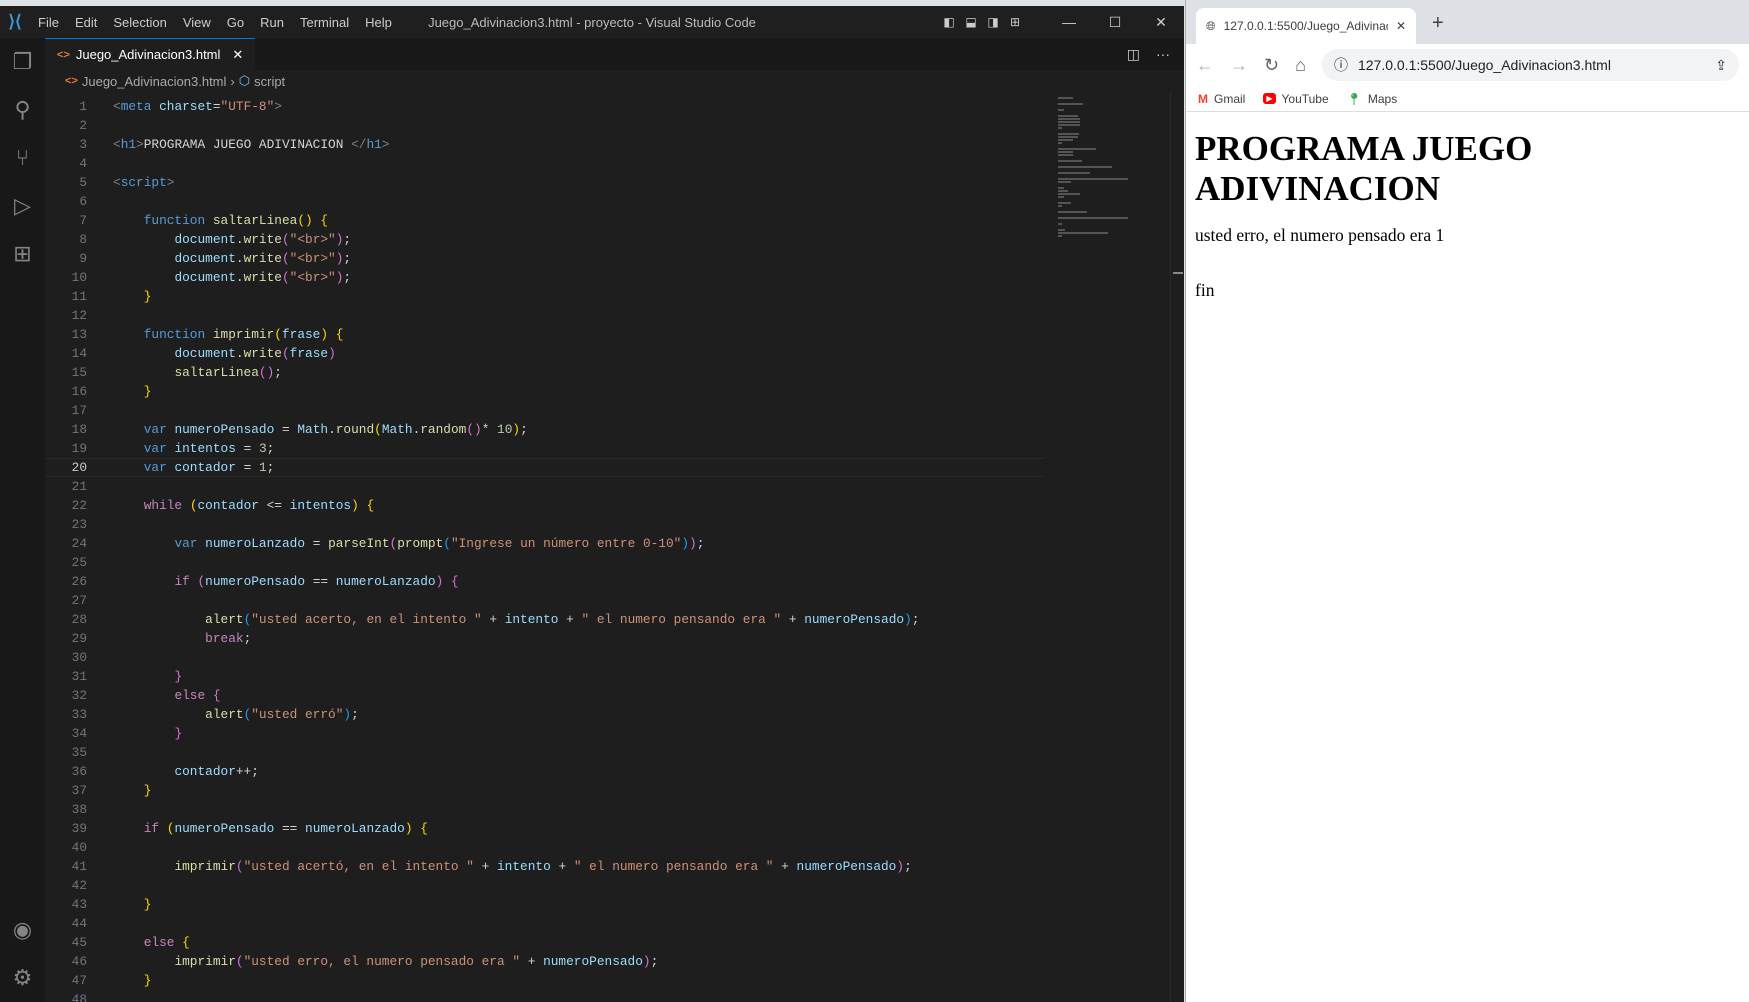 Image resolution: width=1749 pixels, height=1002 pixels. Describe the element at coordinates (545, 809) in the screenshot. I see `code-line: 38` at that location.